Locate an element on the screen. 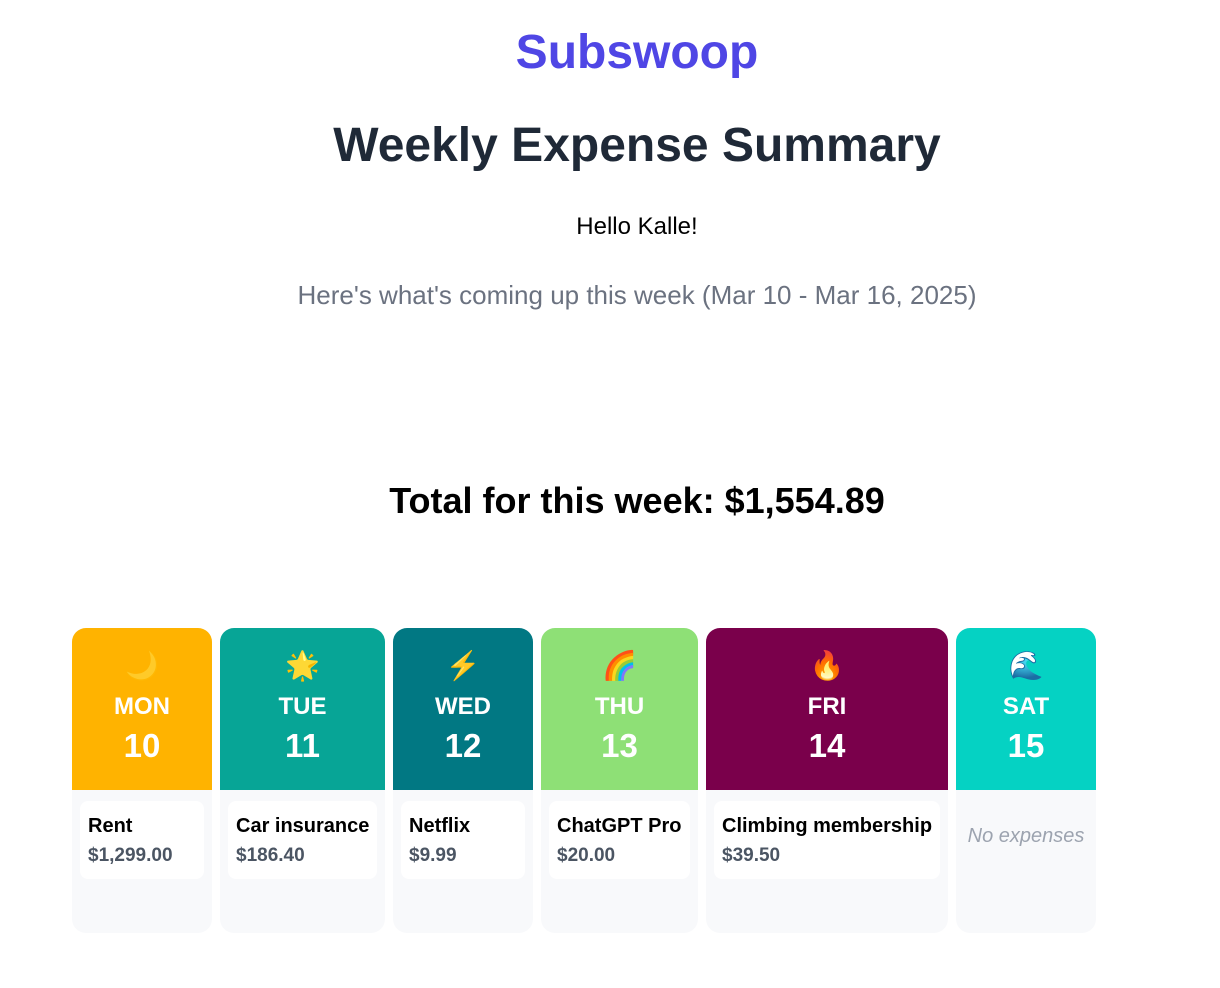 The image size is (1220, 988). day-expenses: Climbing membership $39.50 is located at coordinates (827, 861).